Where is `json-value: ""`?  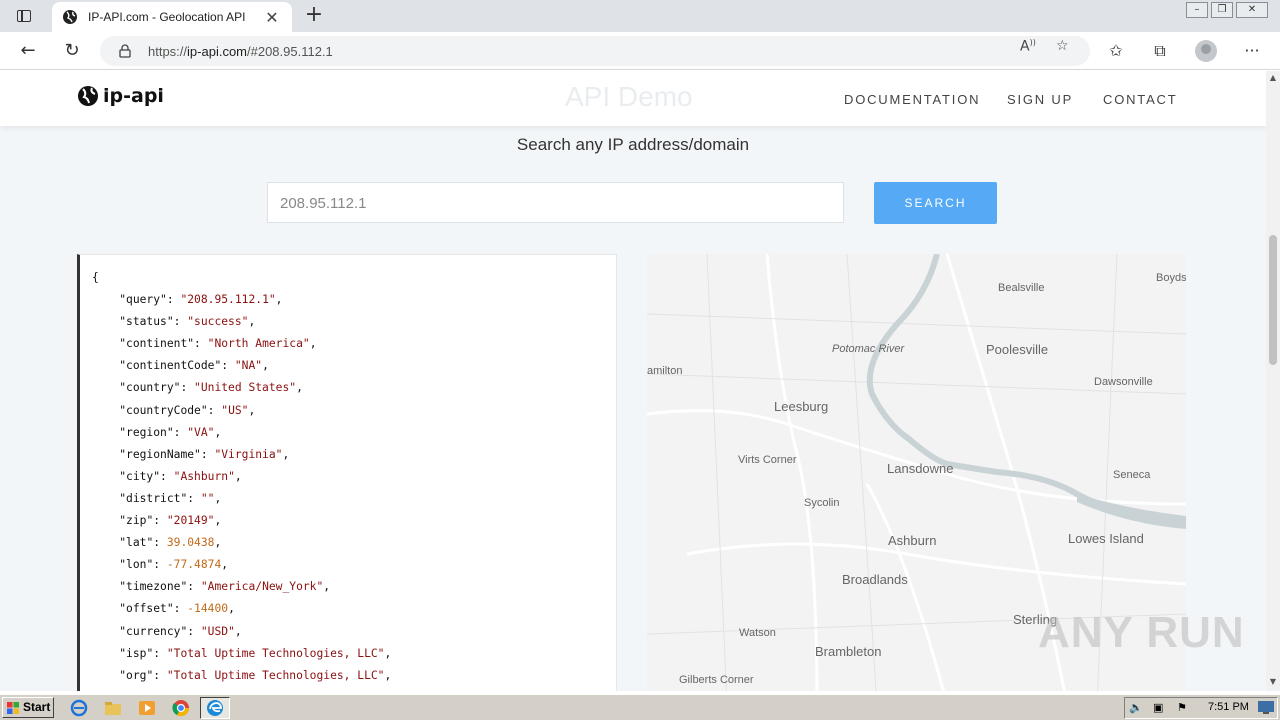
json-value: "" is located at coordinates (207, 498).